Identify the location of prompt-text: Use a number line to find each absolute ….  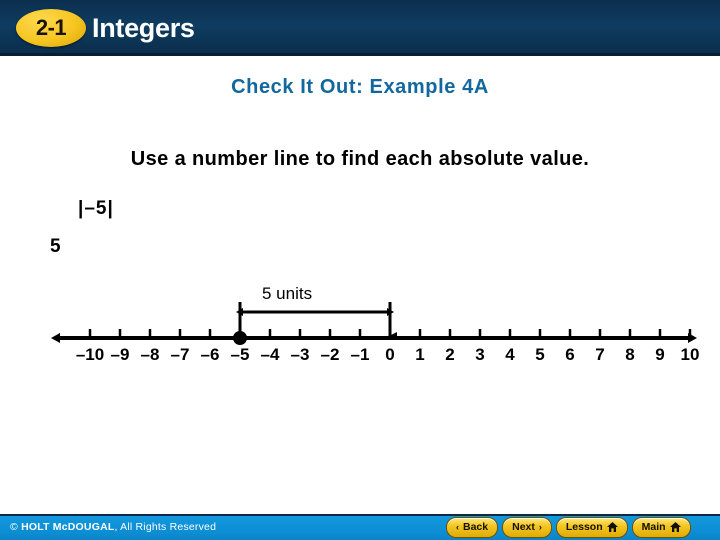
(360, 159).